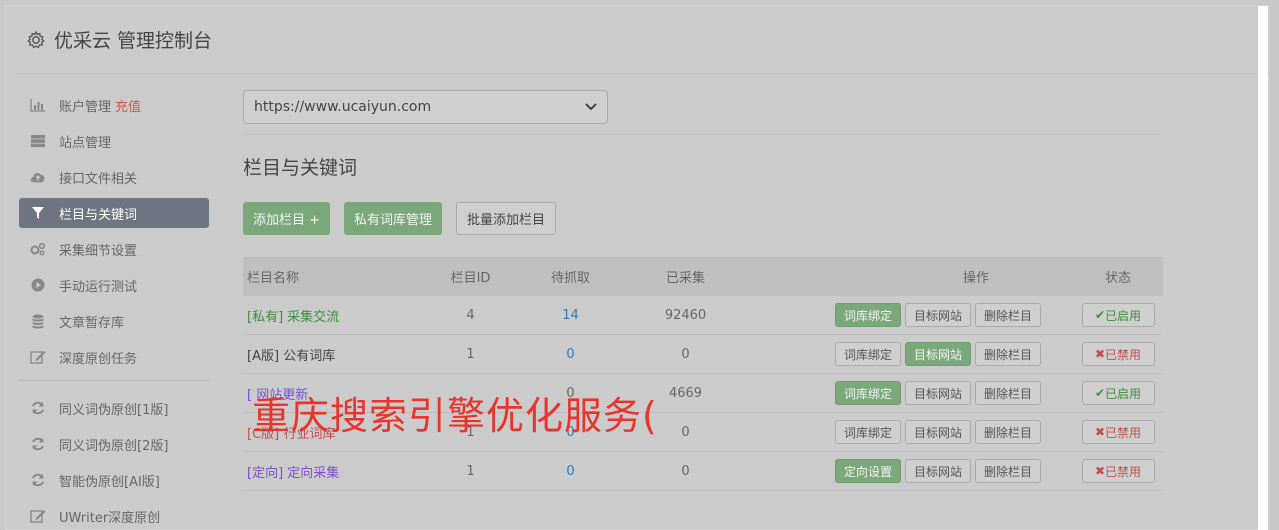  I want to click on column-name-cell: [私有] 采集交流, so click(335, 315).